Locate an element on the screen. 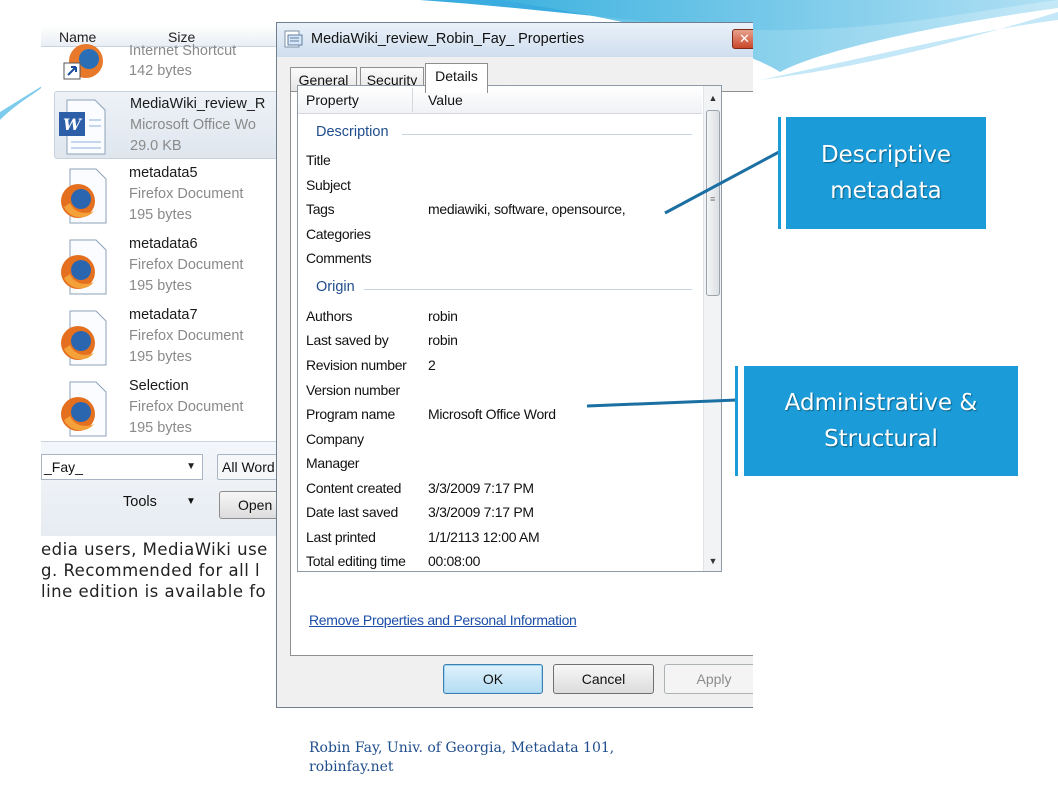  close-button: ✕ is located at coordinates (742, 39).